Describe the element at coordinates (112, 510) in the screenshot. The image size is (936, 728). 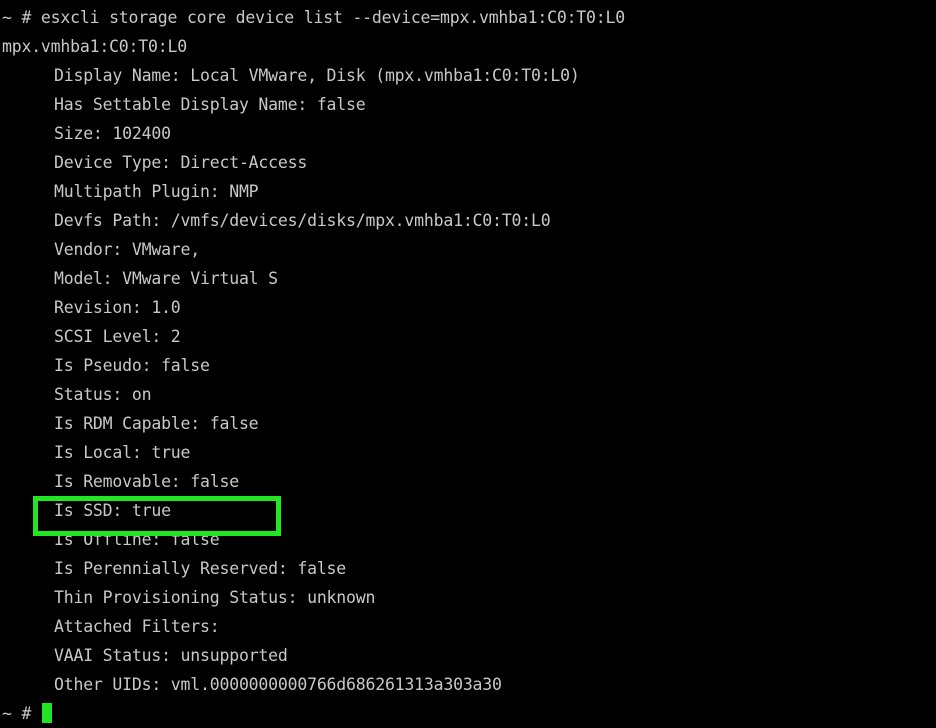
I see `prop-is-ssd: Is SSD: true` at that location.